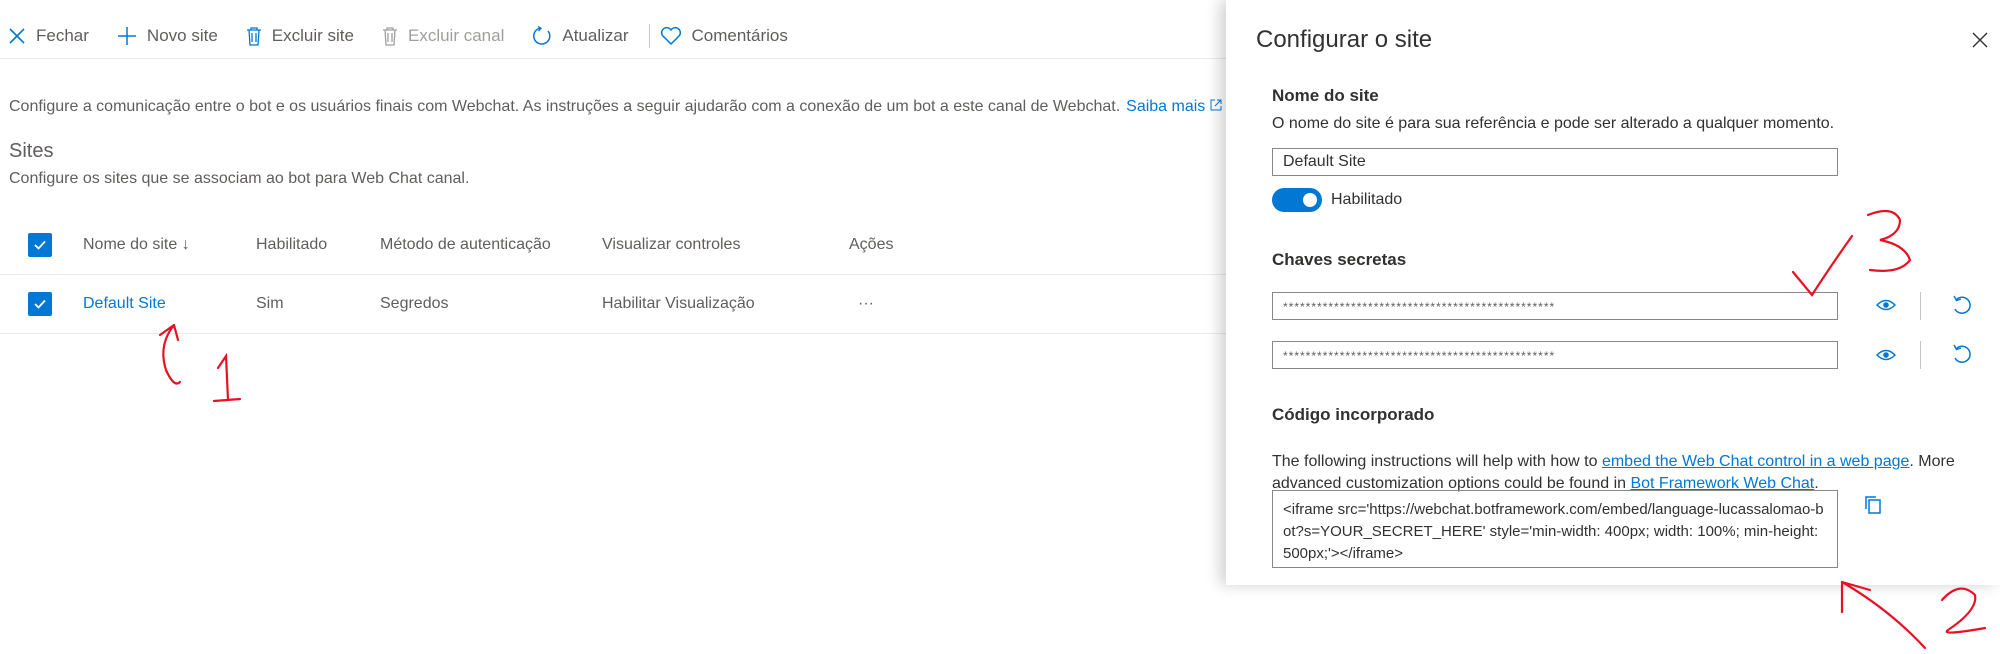 Image resolution: width=2000 pixels, height=654 pixels. I want to click on show-secret-1-button, so click(1886, 307).